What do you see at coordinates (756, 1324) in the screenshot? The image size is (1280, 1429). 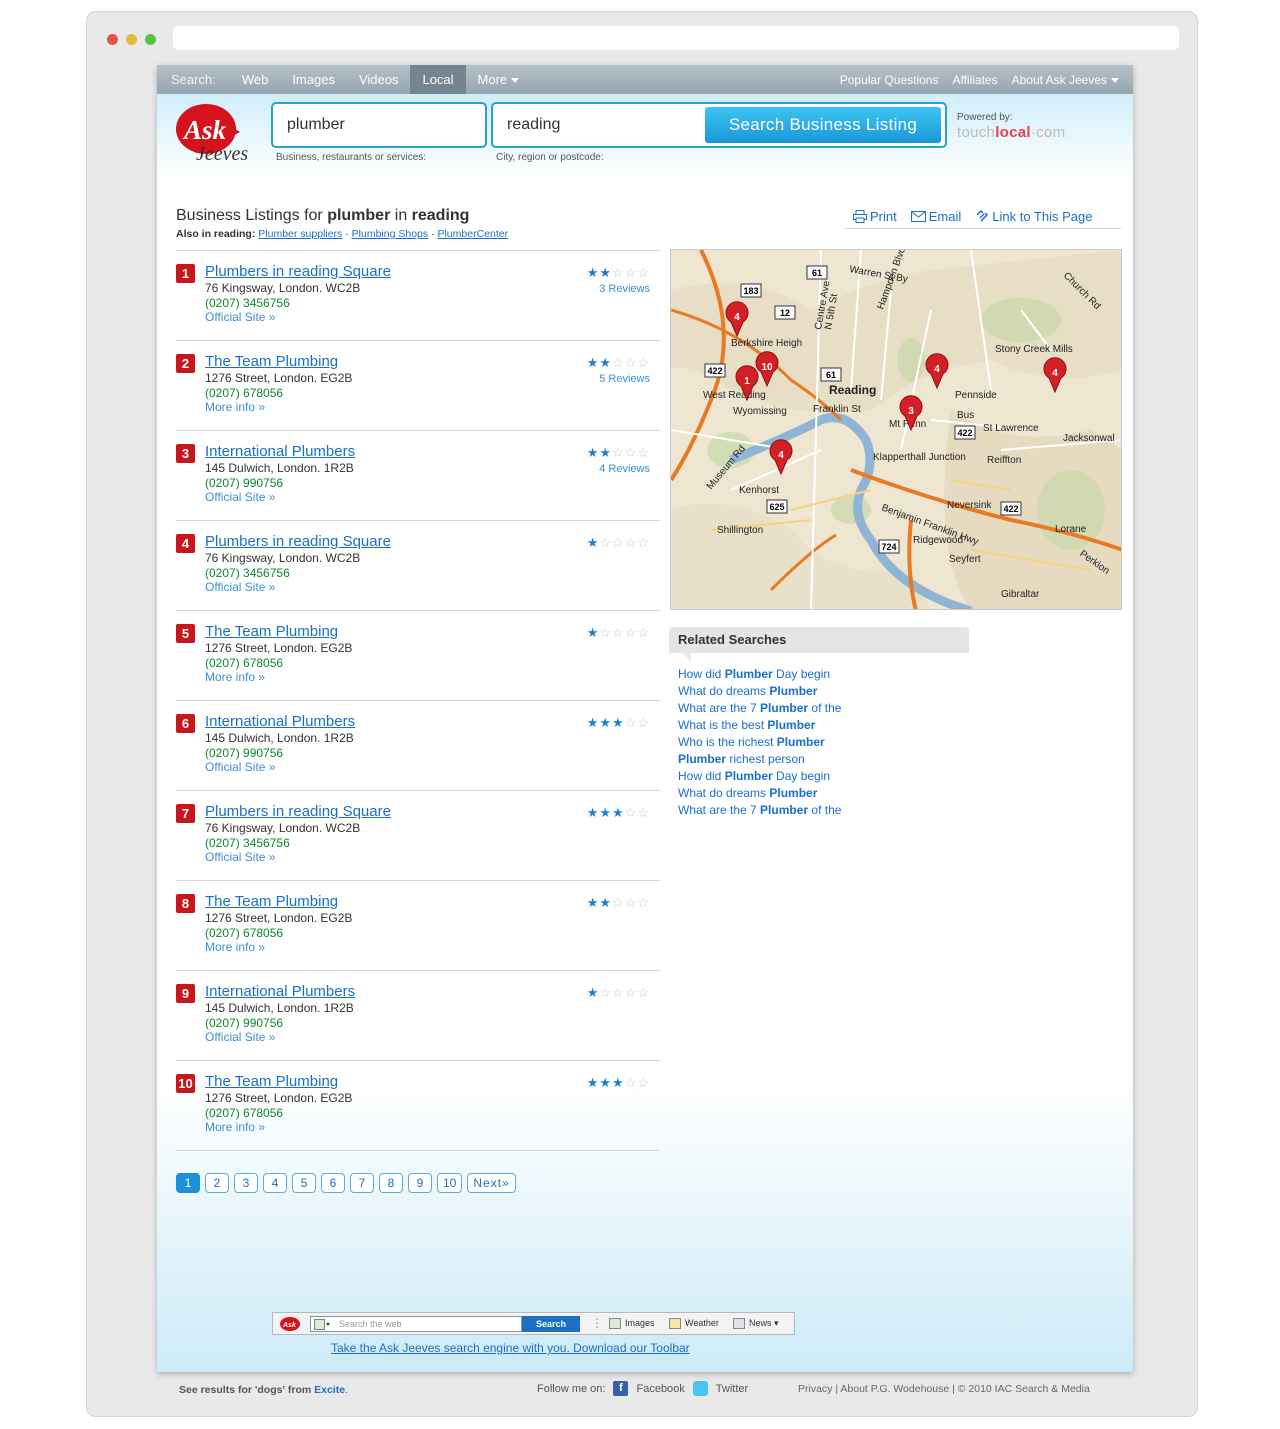 I see `toolbar-news: News ▾` at bounding box center [756, 1324].